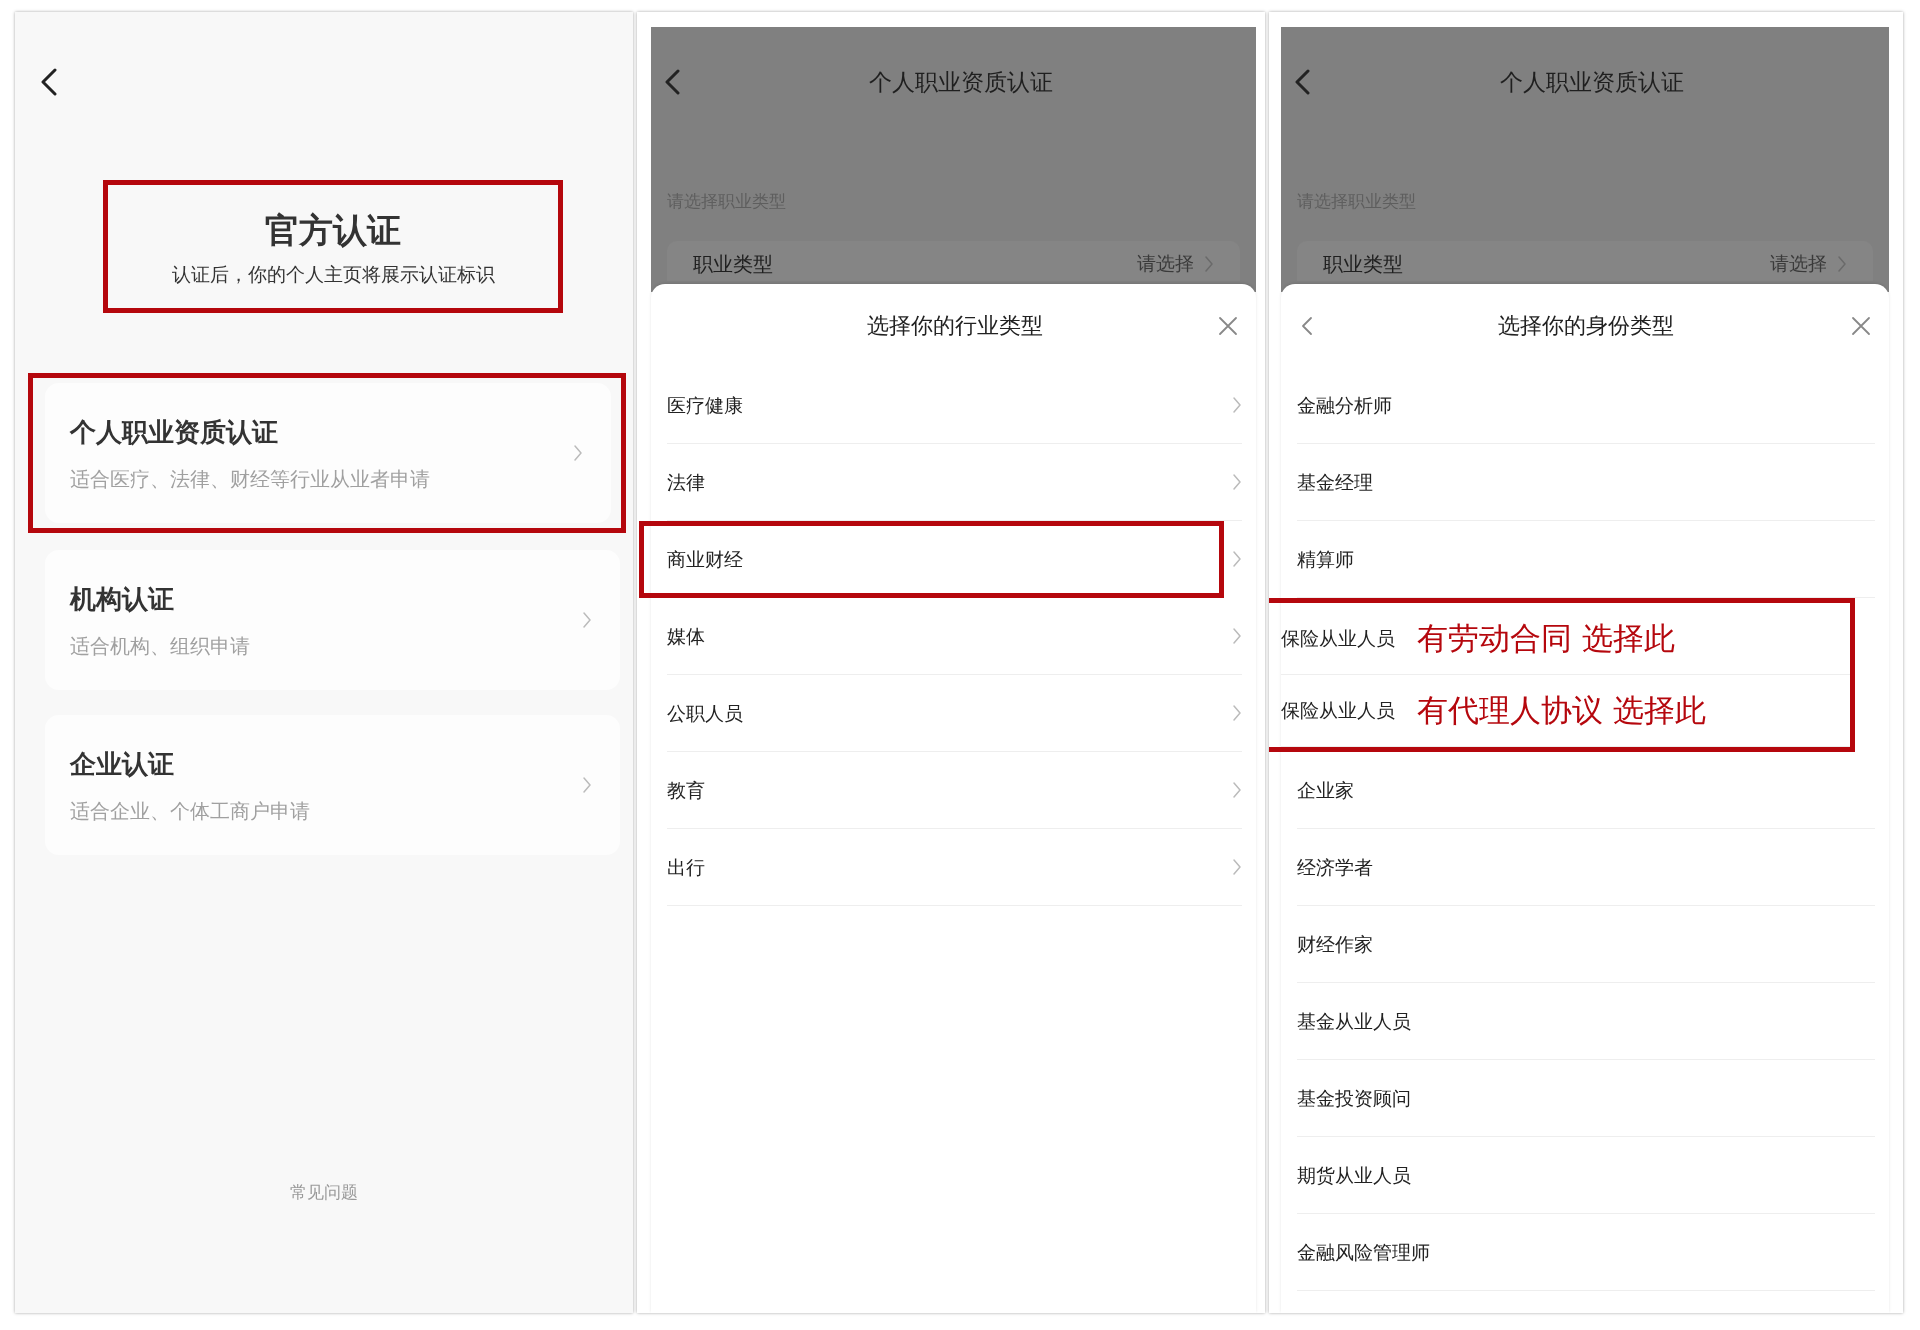 This screenshot has height=1330, width=1920. I want to click on sheet-title: 选择你的行业类型, so click(954, 326).